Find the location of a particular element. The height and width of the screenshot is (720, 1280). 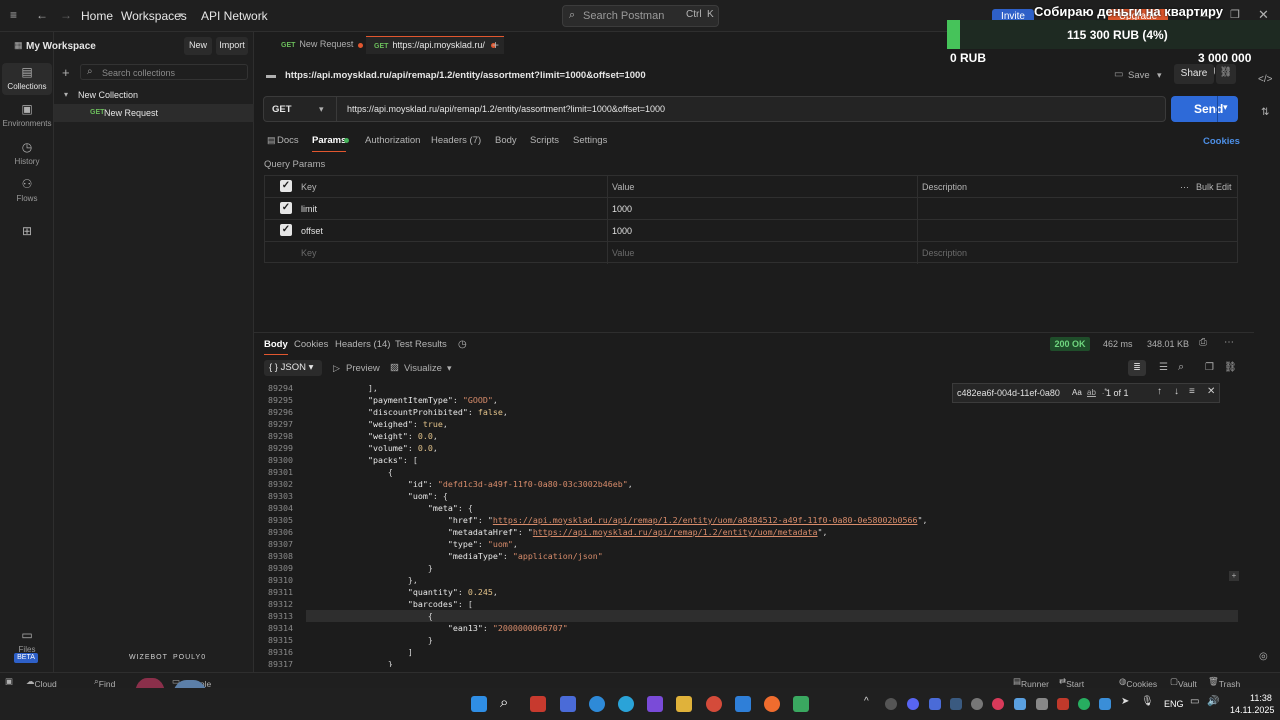

microphone-icon: 🎙 is located at coordinates (1147, 701).